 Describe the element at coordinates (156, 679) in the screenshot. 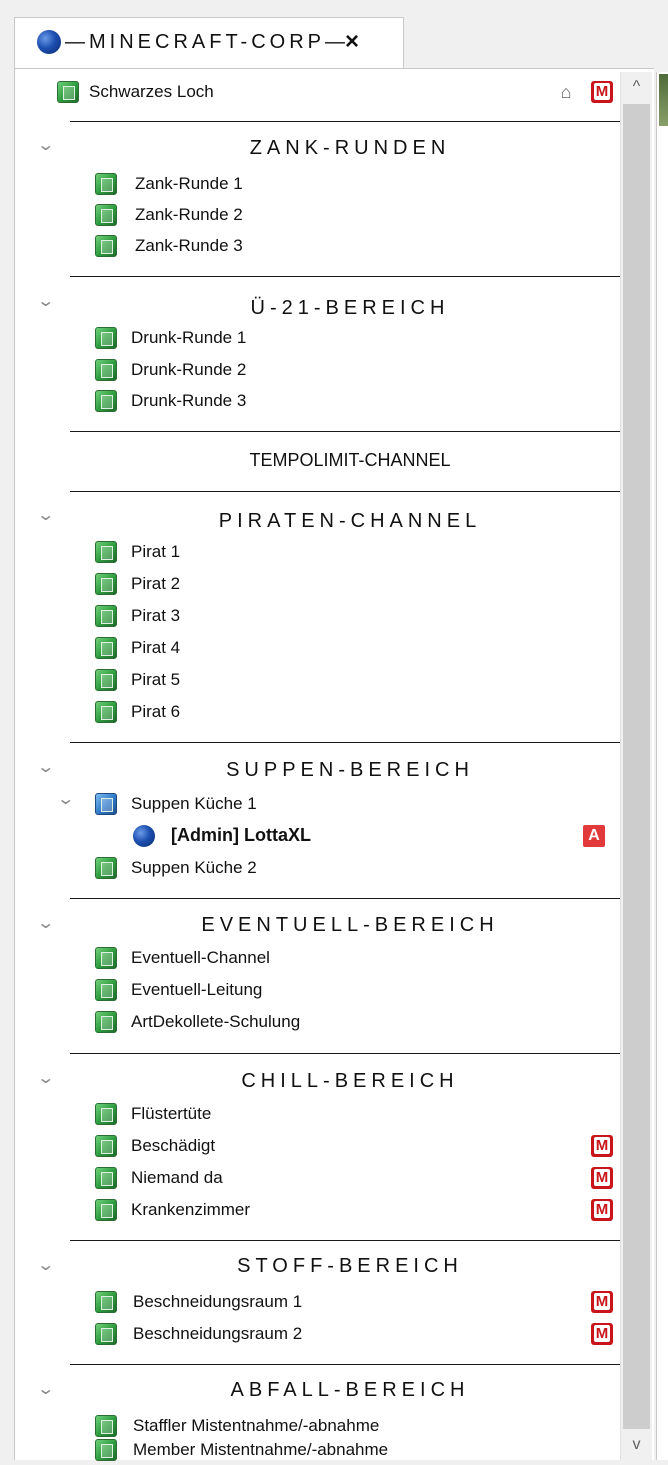

I see `channel-label: Pirat 5` at that location.